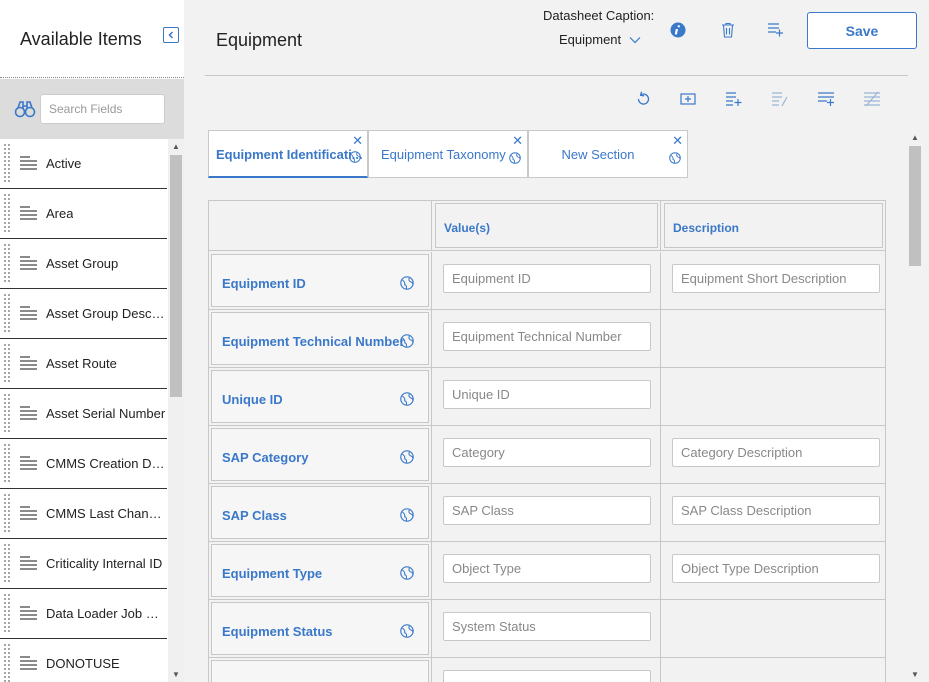  What do you see at coordinates (83, 660) in the screenshot?
I see `list-item: DONOTUSE` at bounding box center [83, 660].